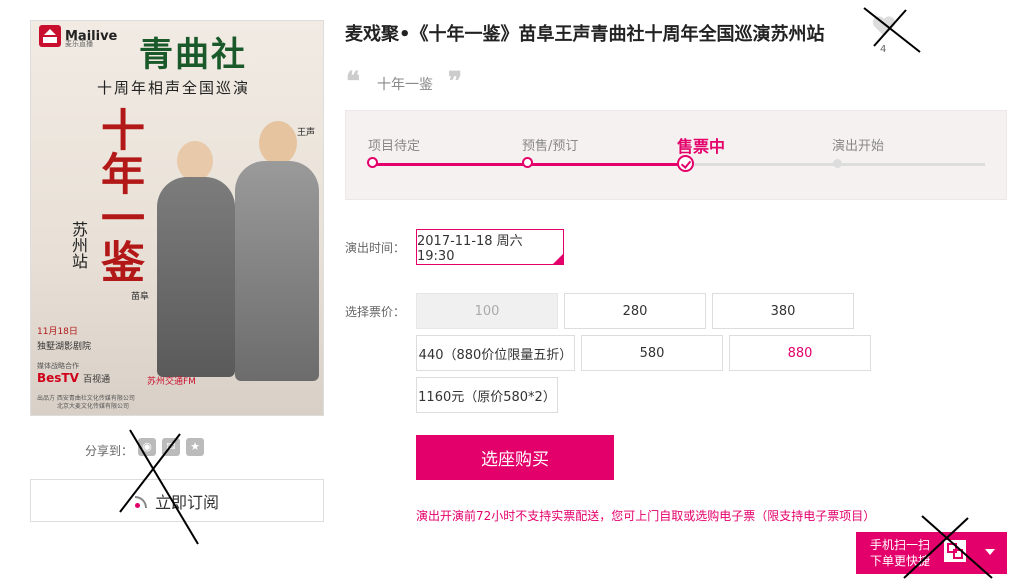 Image resolution: width=1024 pixels, height=581 pixels. Describe the element at coordinates (193, 55) in the screenshot. I see `poster-title: 青曲社` at that location.